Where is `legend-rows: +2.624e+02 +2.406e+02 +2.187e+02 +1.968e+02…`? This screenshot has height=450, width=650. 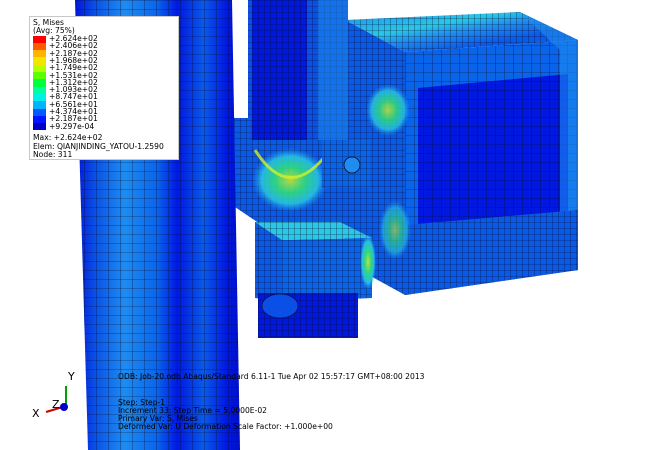
legend-rows: +2.624e+02 +2.406e+02 +2.187e+02 +1.968e+02… is located at coordinates (104, 82).